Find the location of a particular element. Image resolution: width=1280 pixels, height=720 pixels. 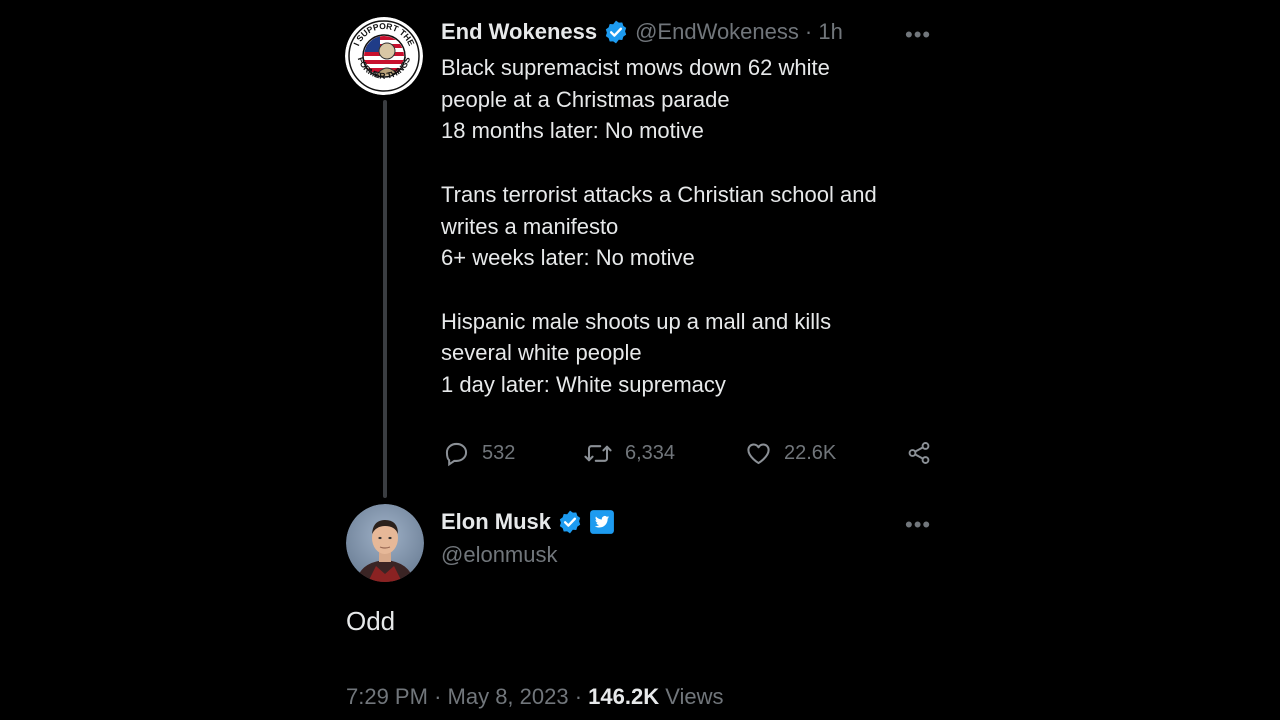

reply-icon is located at coordinates (456, 454).